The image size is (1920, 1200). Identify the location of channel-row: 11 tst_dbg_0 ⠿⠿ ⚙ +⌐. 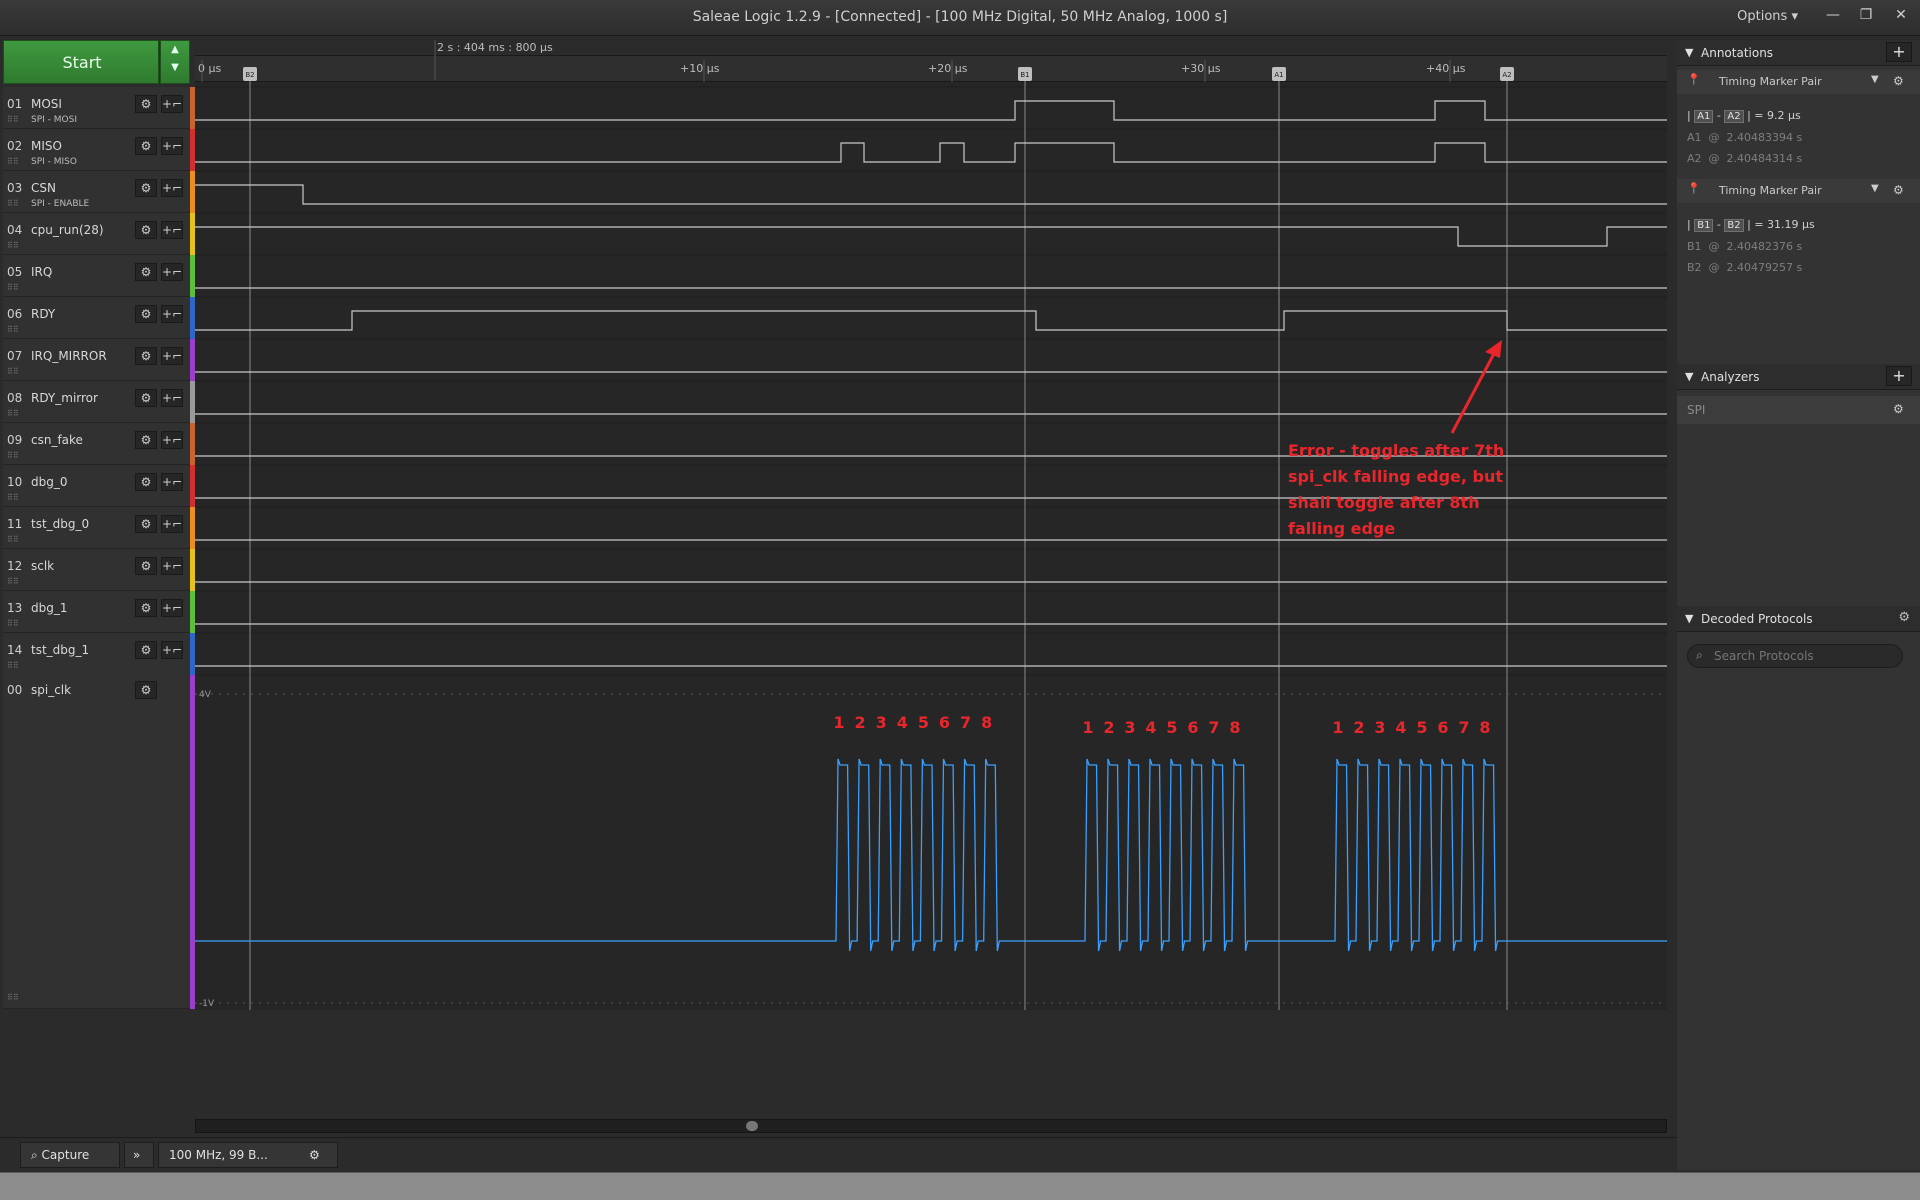
(96, 528).